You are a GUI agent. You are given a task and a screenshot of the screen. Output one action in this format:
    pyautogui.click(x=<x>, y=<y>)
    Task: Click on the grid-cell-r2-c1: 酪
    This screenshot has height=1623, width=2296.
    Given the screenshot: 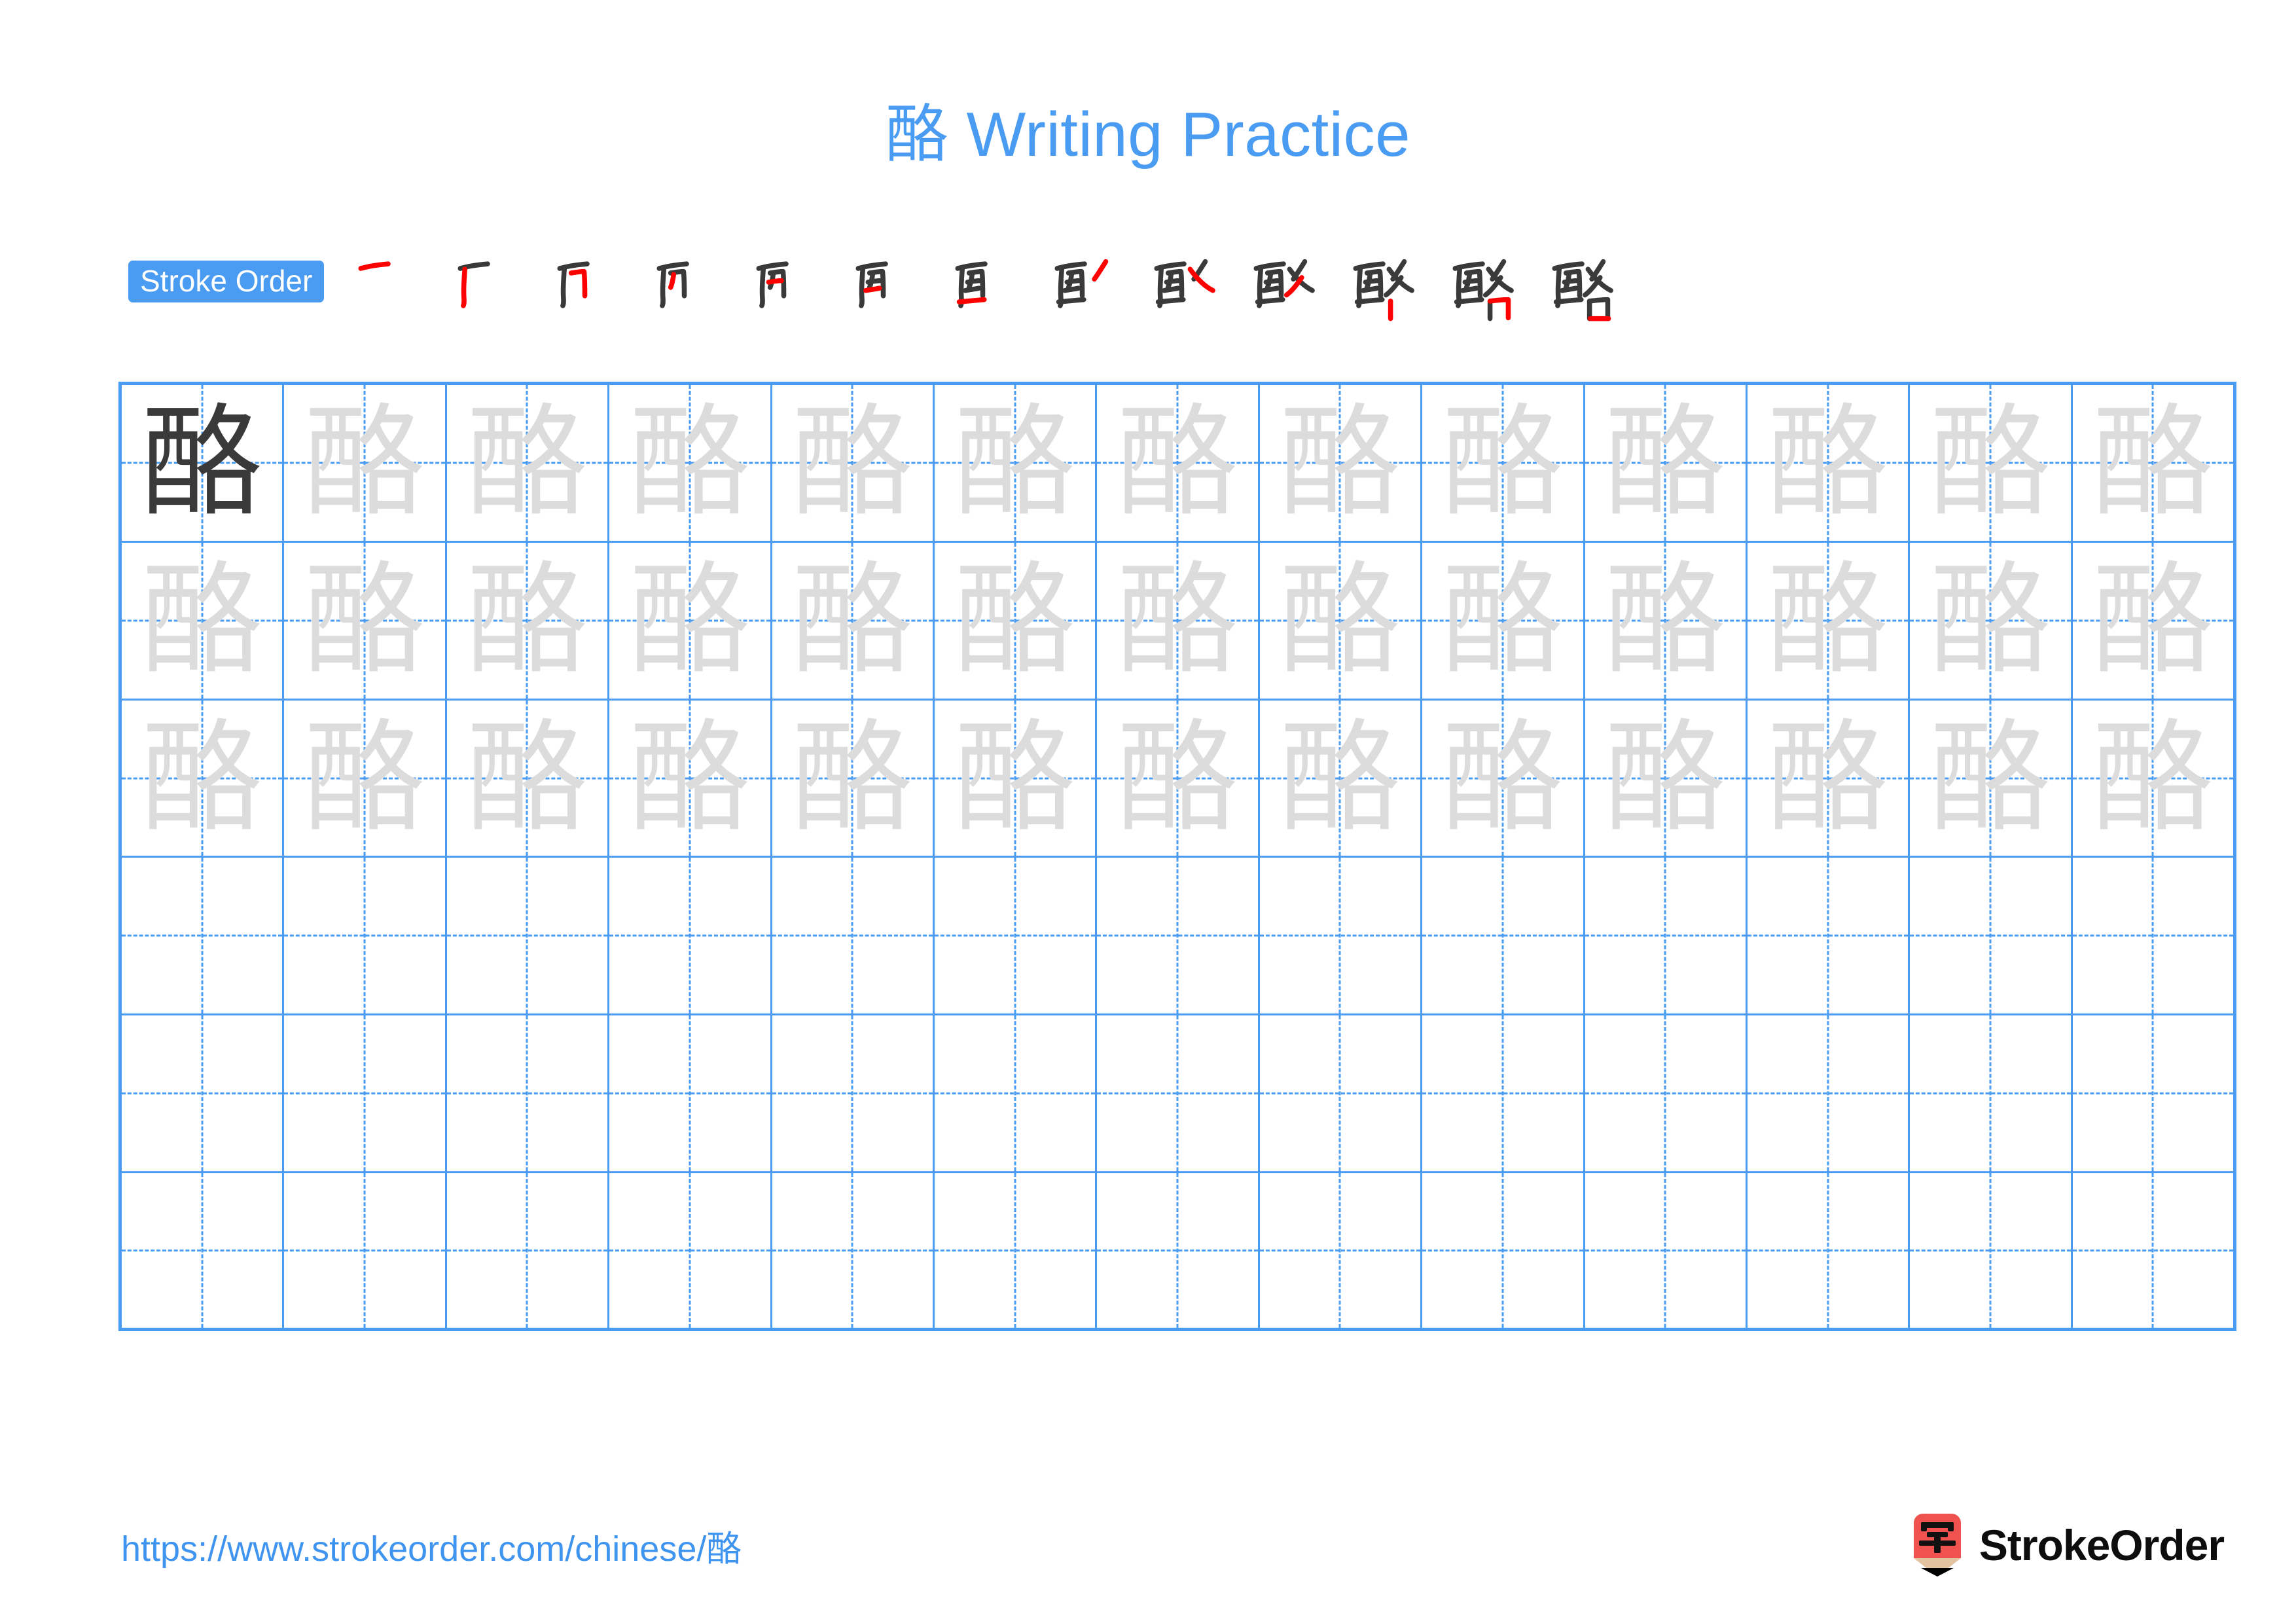 What is the action you would take?
    pyautogui.click(x=203, y=621)
    